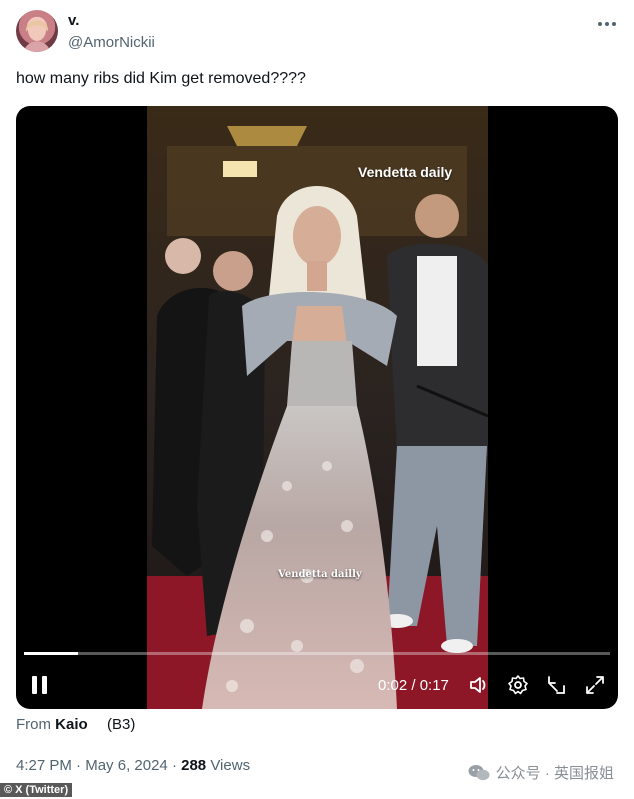  What do you see at coordinates (413, 685) in the screenshot?
I see `video-time: 0:02 / 0:17` at bounding box center [413, 685].